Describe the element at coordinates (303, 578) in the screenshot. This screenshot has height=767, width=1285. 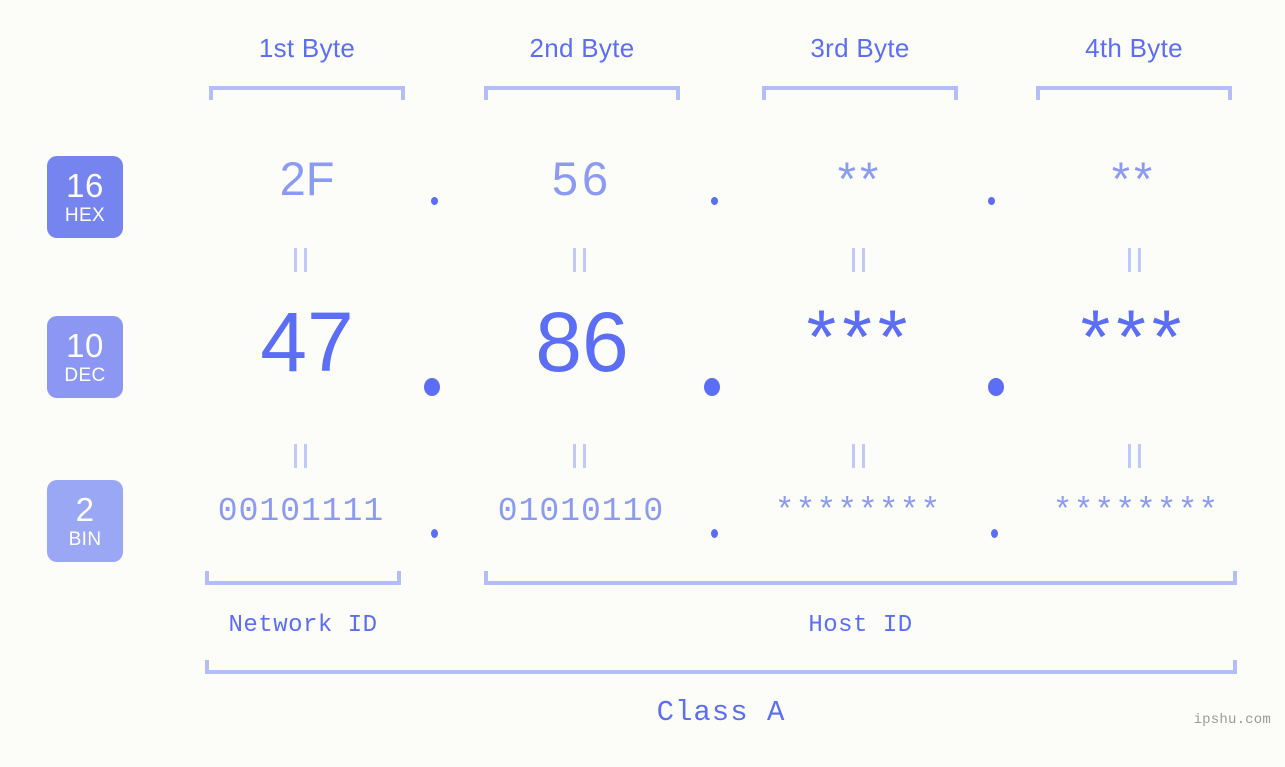
I see `network-id-bracket` at that location.